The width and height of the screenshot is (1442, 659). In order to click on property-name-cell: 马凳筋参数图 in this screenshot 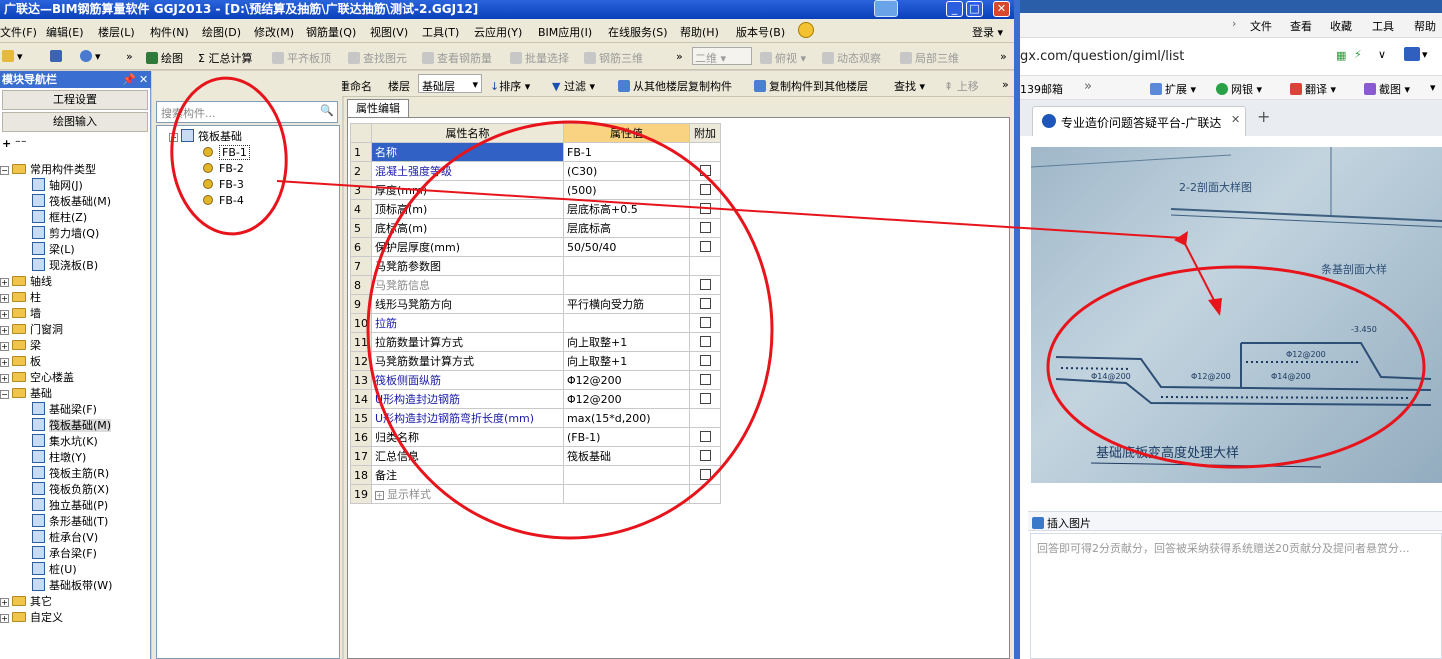, I will do `click(467, 266)`.